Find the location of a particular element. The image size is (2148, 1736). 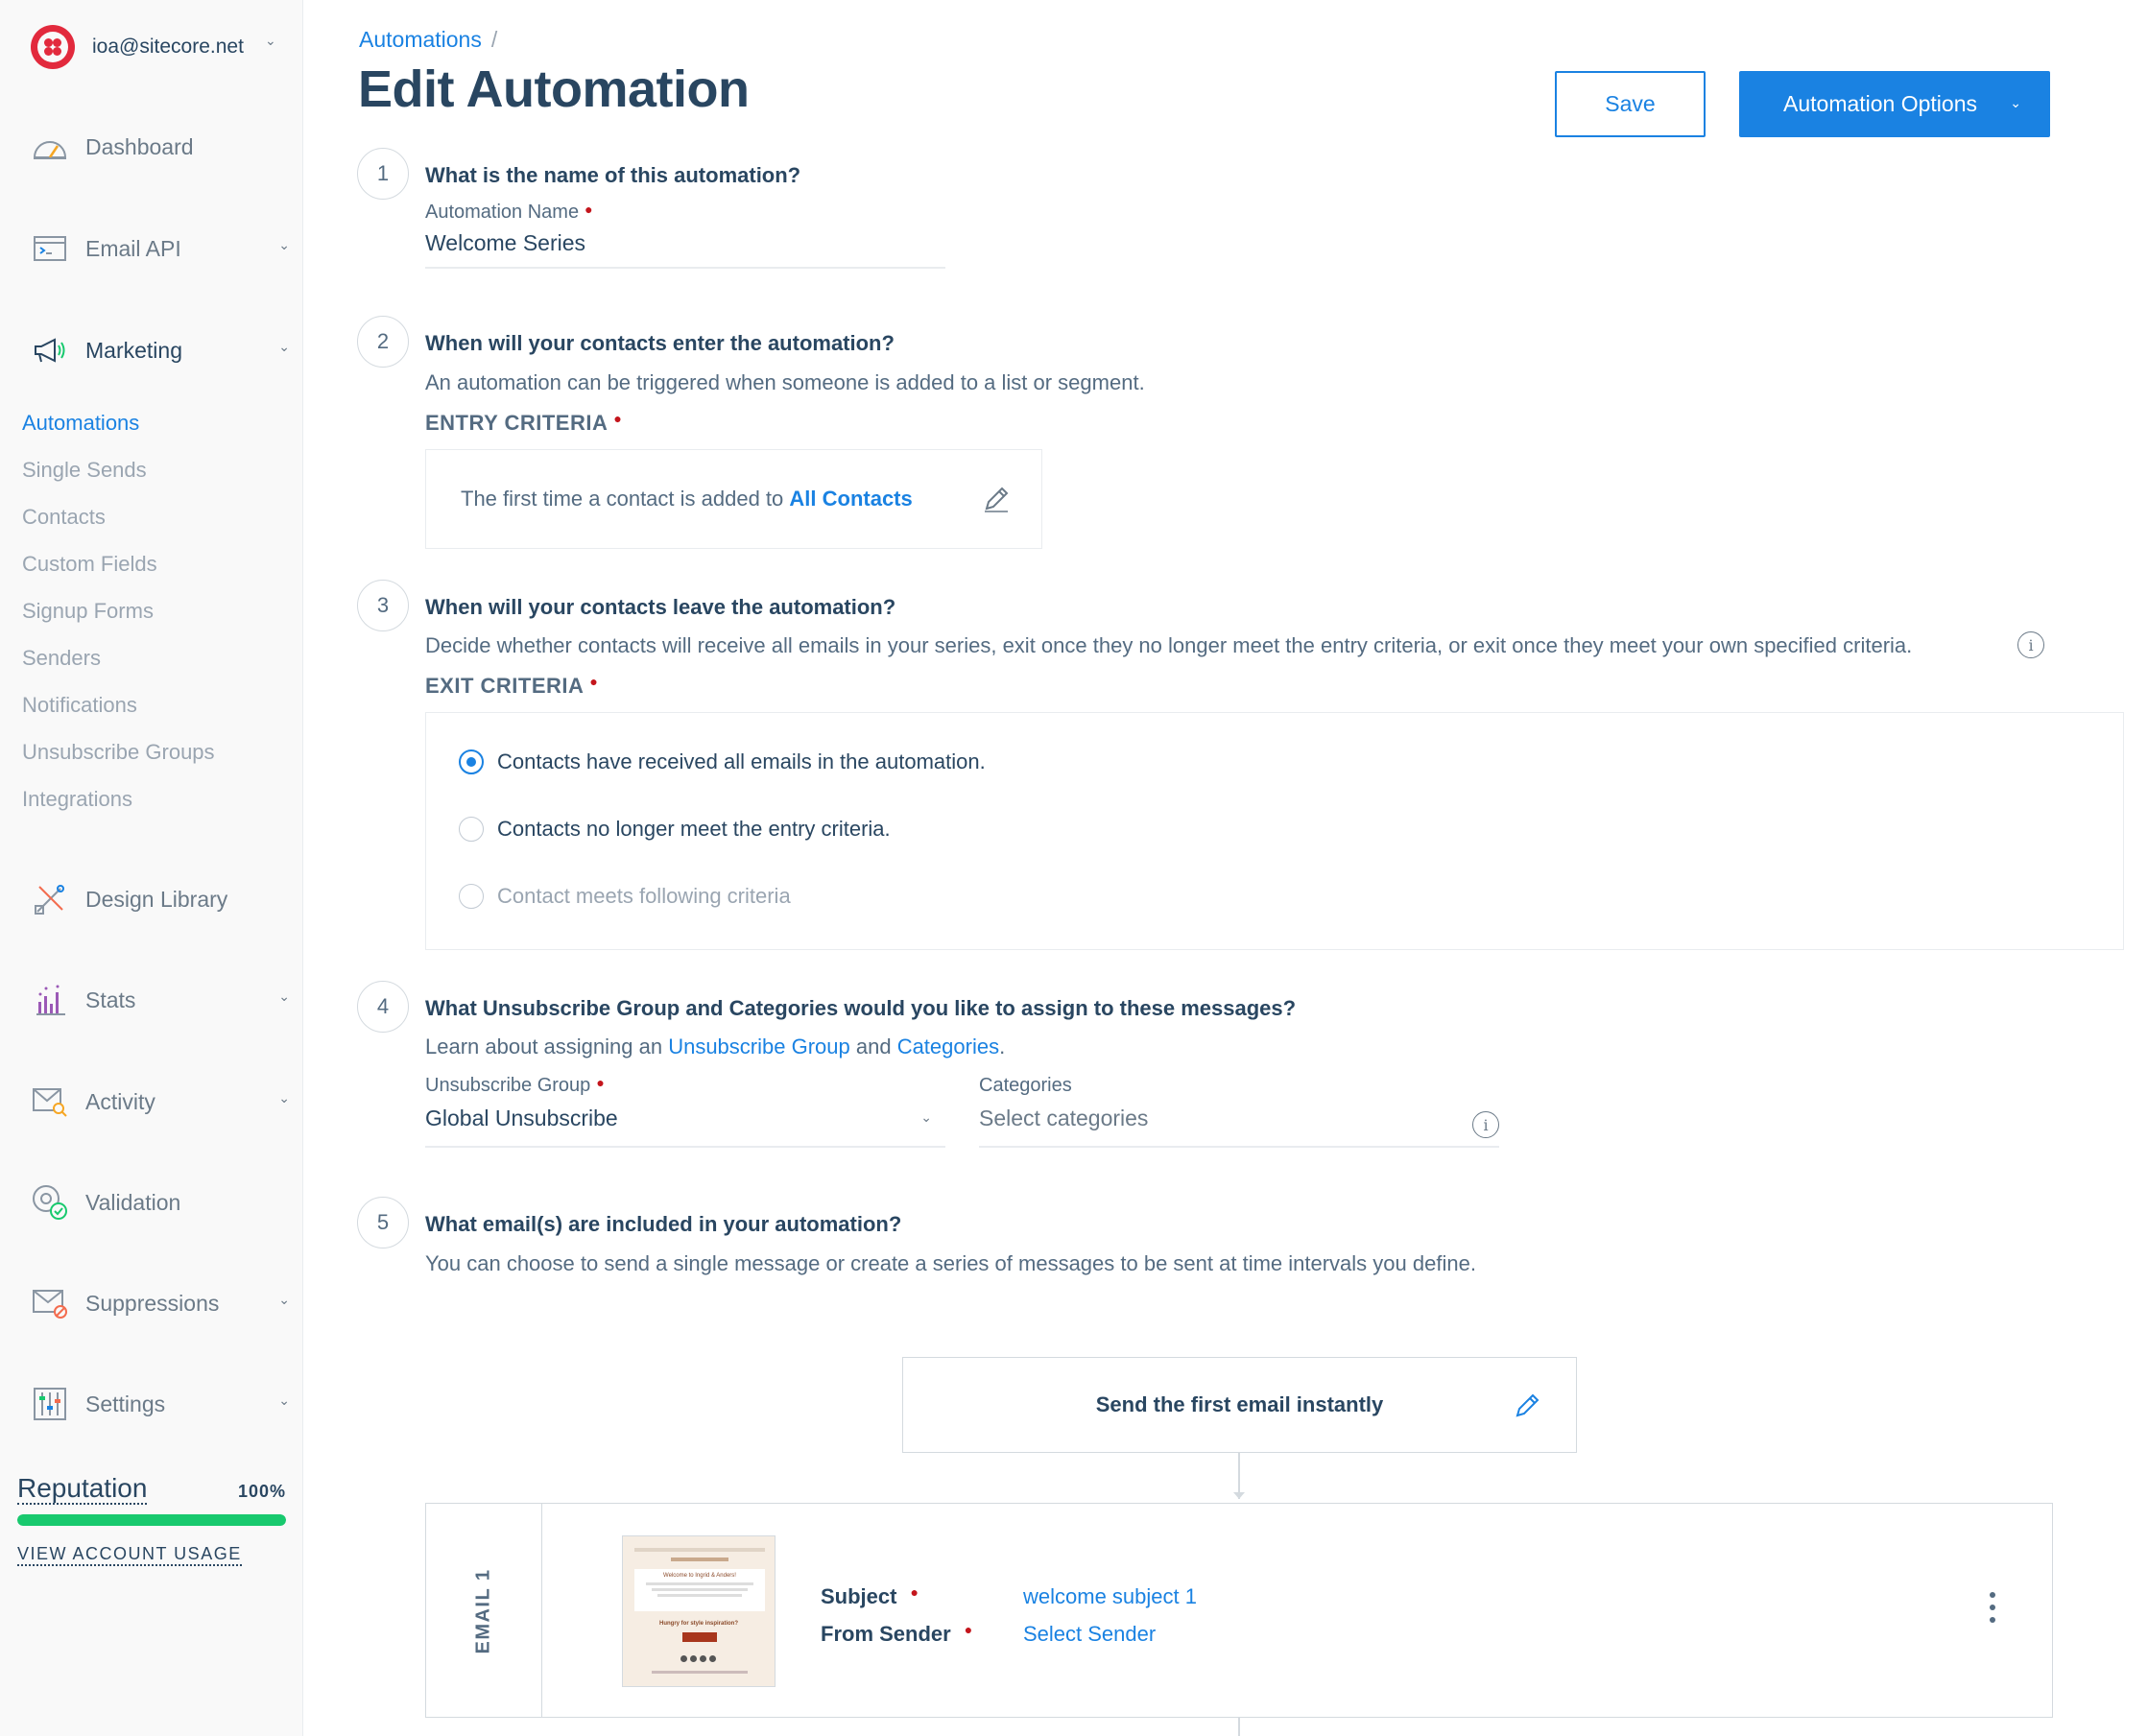

step-number-1: 1 is located at coordinates (383, 174).